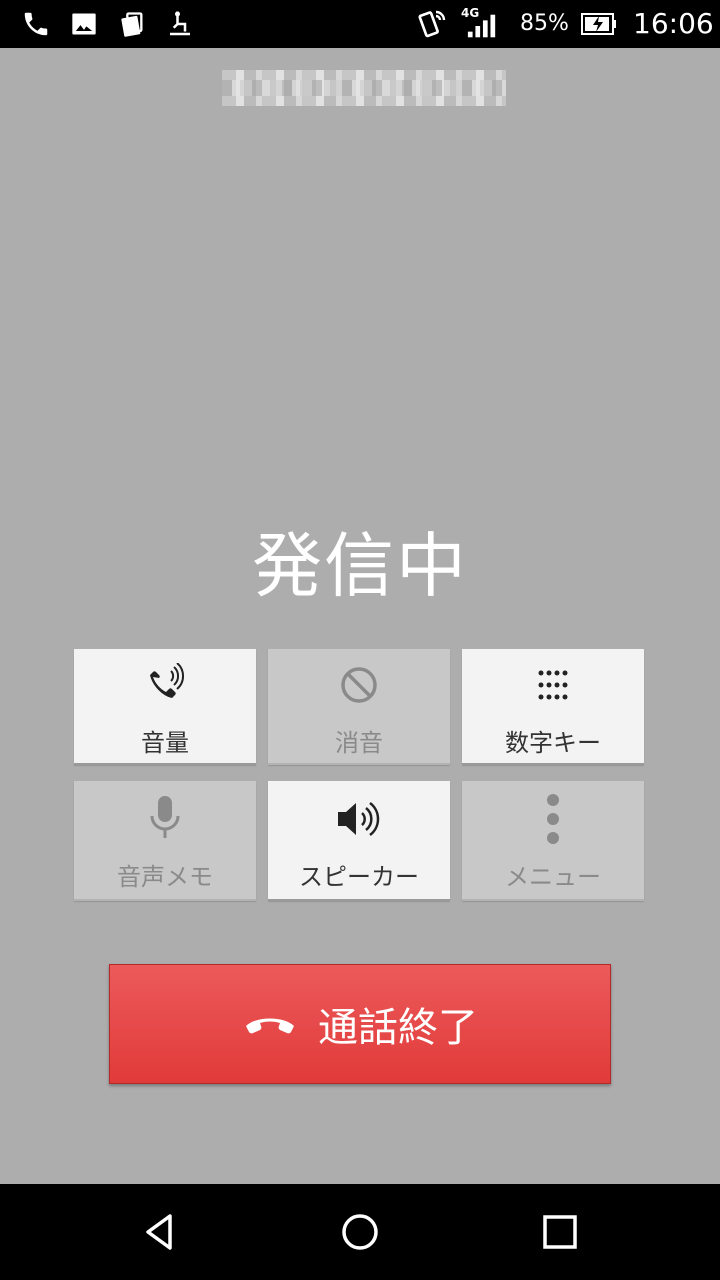 This screenshot has width=720, height=1280. What do you see at coordinates (359, 819) in the screenshot?
I see `speaker-icon` at bounding box center [359, 819].